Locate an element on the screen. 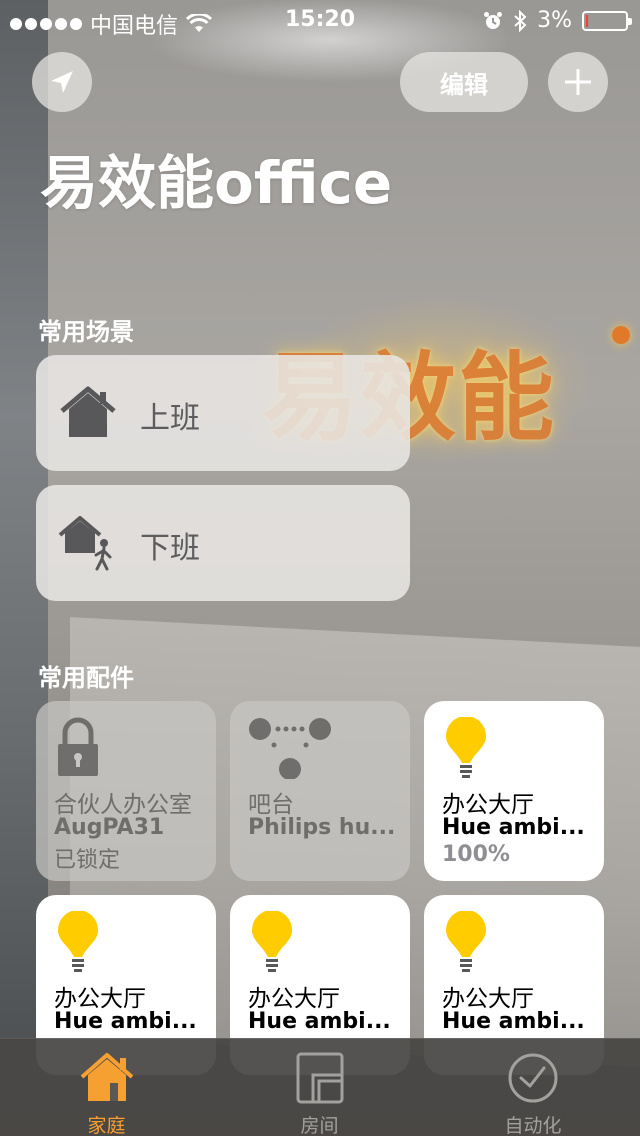 Image resolution: width=640 pixels, height=1136 pixels. alarm-icon is located at coordinates (493, 20).